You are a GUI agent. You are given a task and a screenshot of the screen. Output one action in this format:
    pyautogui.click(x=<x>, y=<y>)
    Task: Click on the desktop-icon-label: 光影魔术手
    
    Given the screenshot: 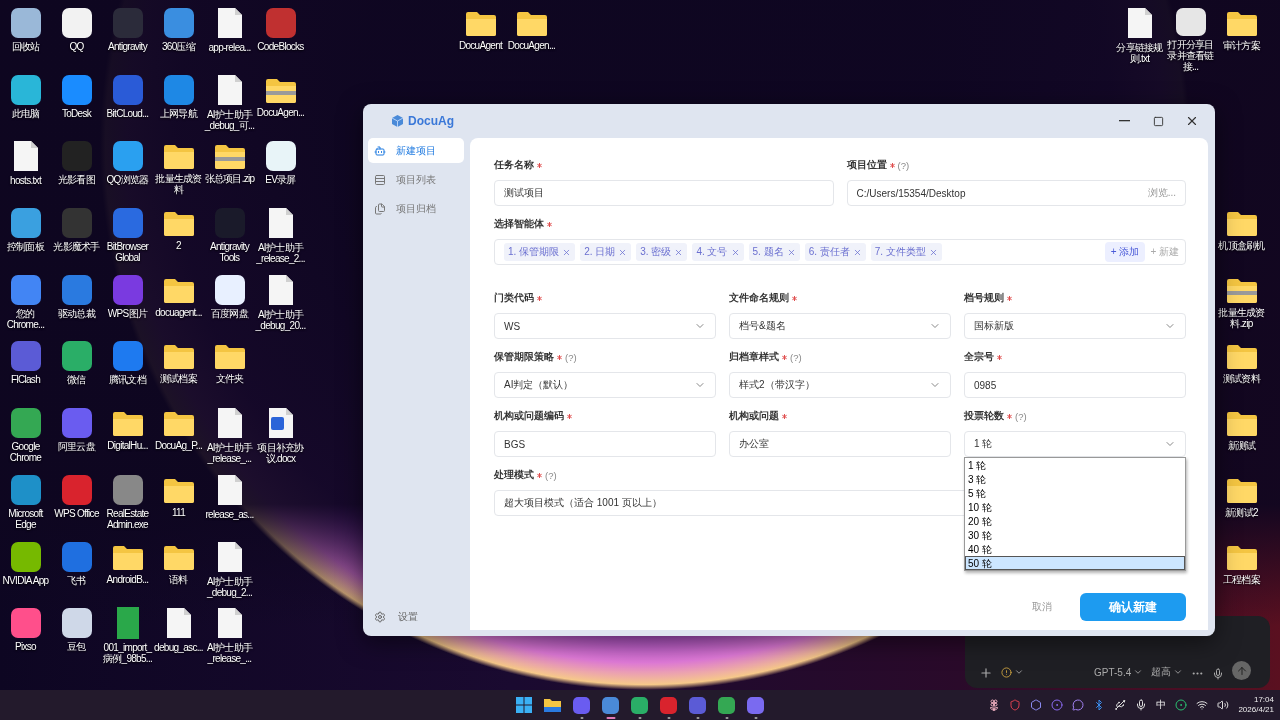 What is the action you would take?
    pyautogui.click(x=76, y=247)
    